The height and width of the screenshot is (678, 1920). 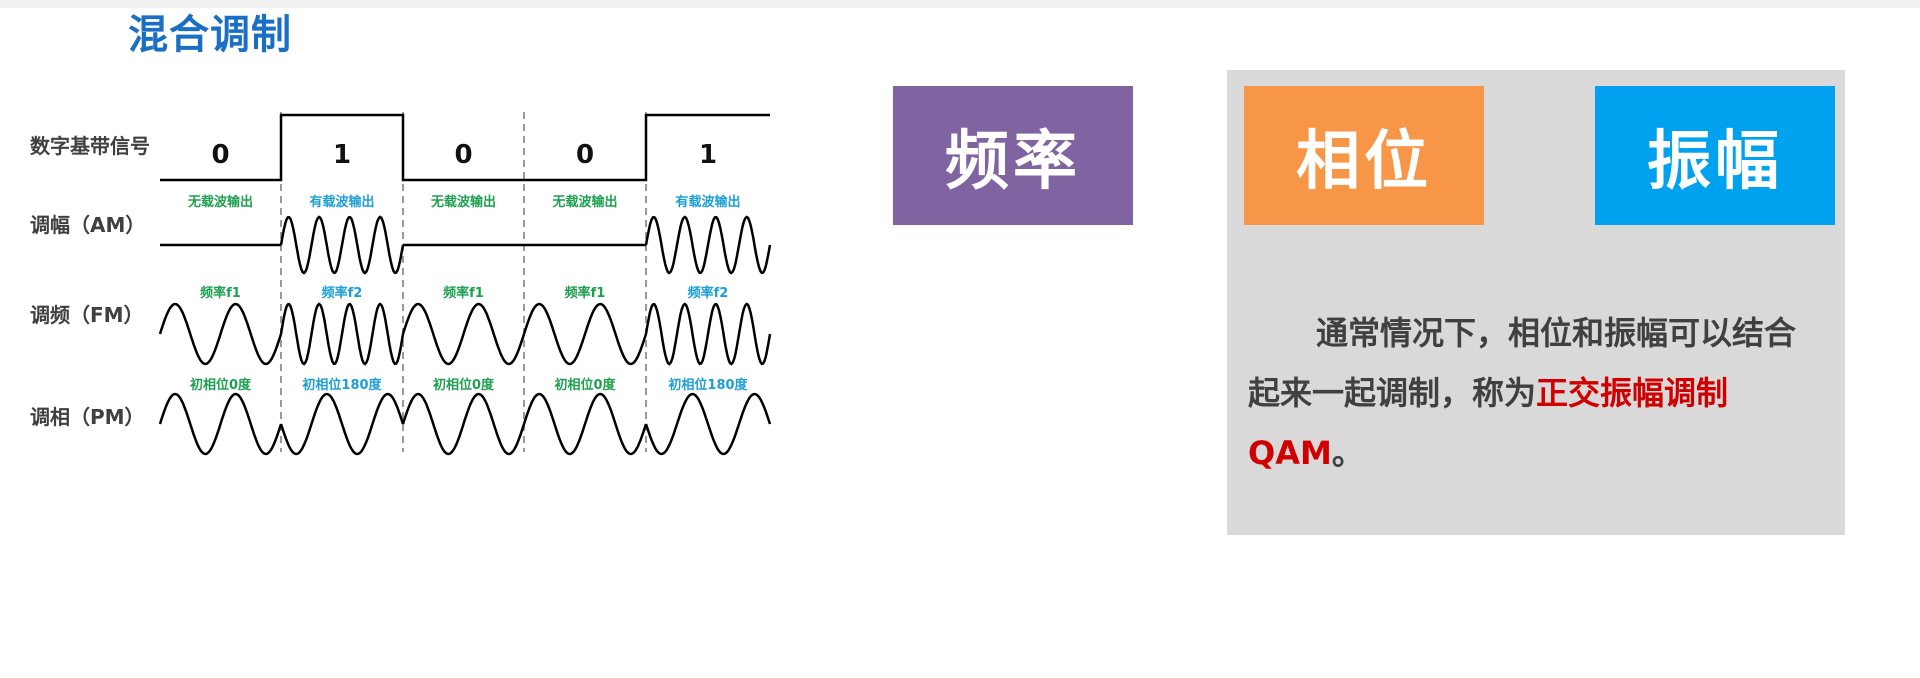 What do you see at coordinates (87, 417) in the screenshot?
I see `row-label-pm: 调相（PM）` at bounding box center [87, 417].